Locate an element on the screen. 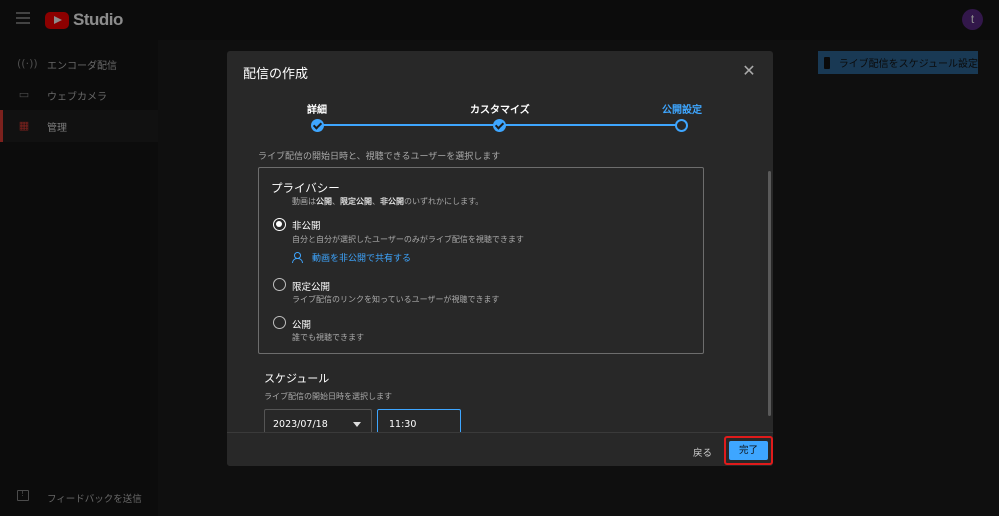  step-details-label: 詳細 is located at coordinates (317, 108).